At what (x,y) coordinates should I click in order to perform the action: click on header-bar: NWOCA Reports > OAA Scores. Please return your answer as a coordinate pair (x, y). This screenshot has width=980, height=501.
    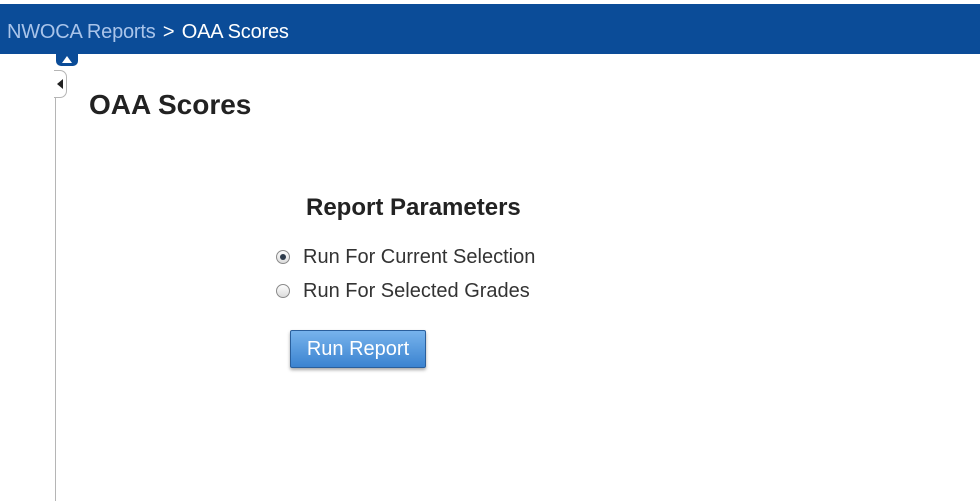
    Looking at the image, I should click on (490, 29).